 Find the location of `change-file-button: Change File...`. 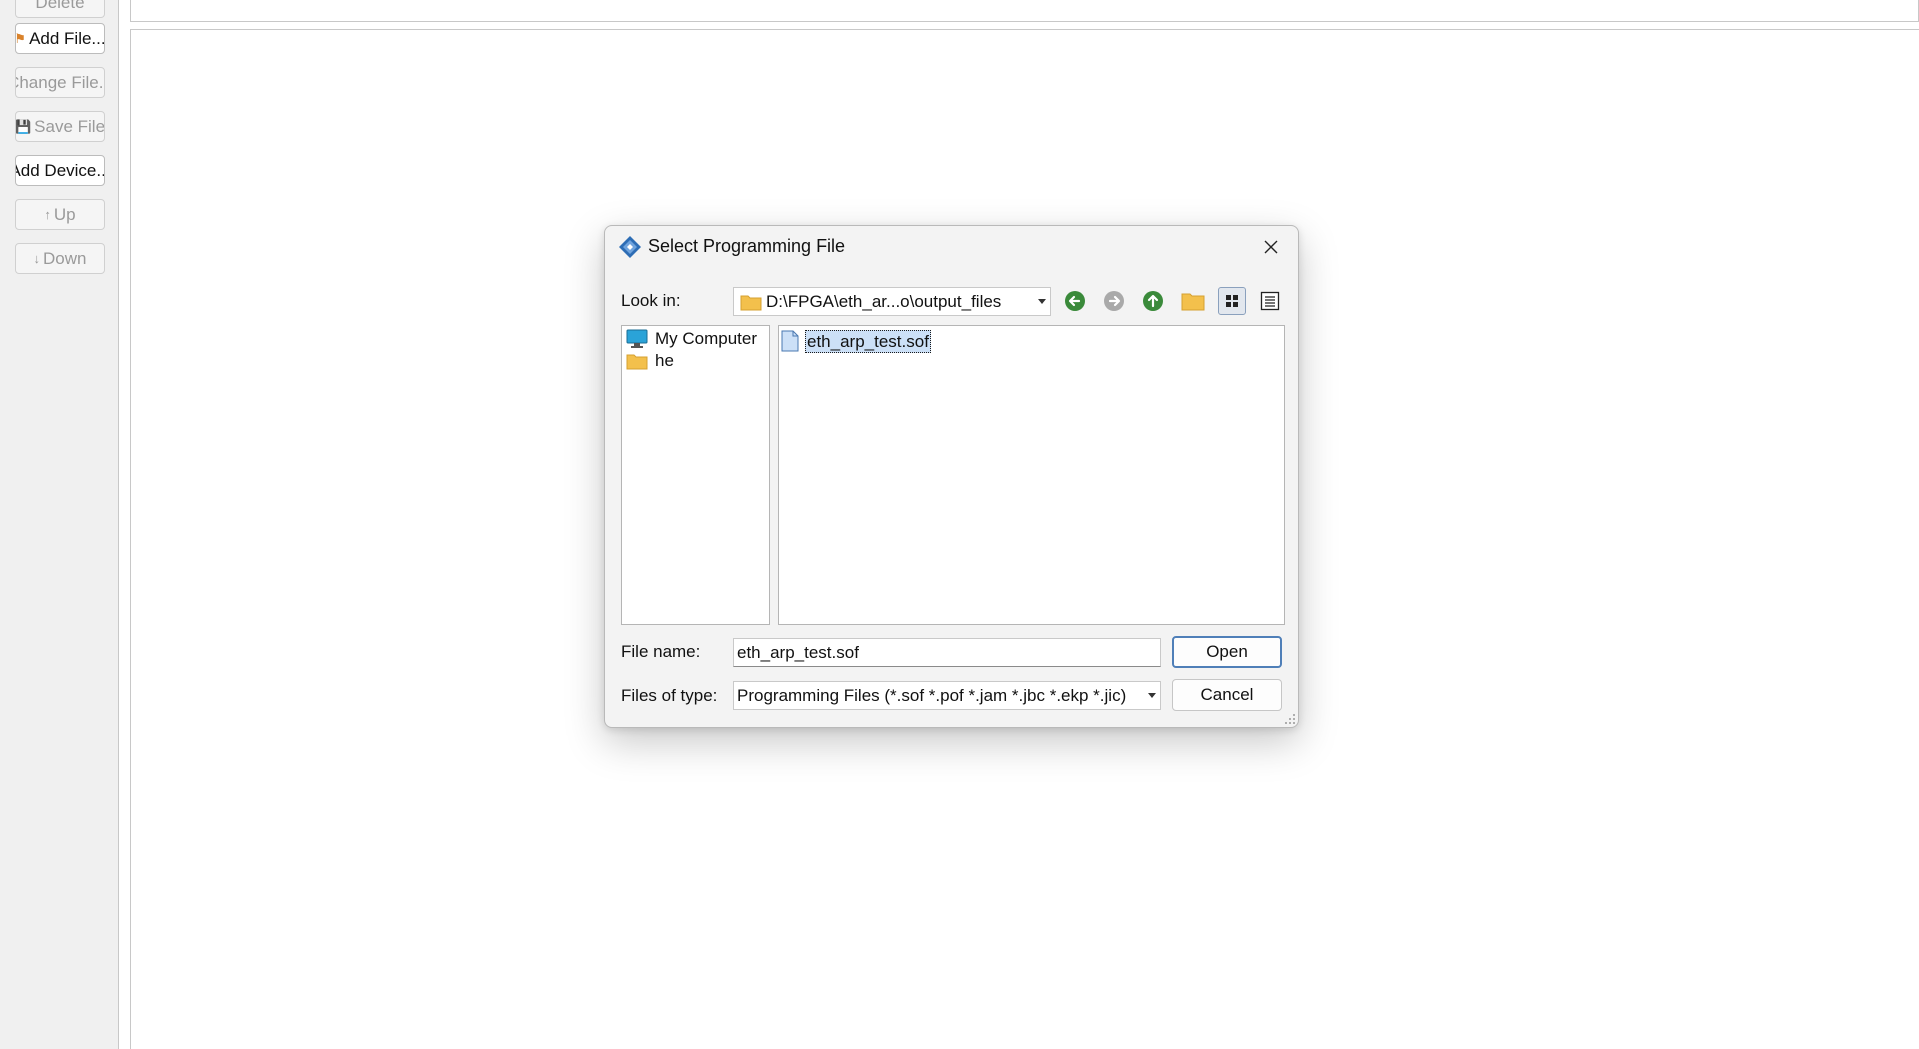

change-file-button: Change File... is located at coordinates (60, 82).